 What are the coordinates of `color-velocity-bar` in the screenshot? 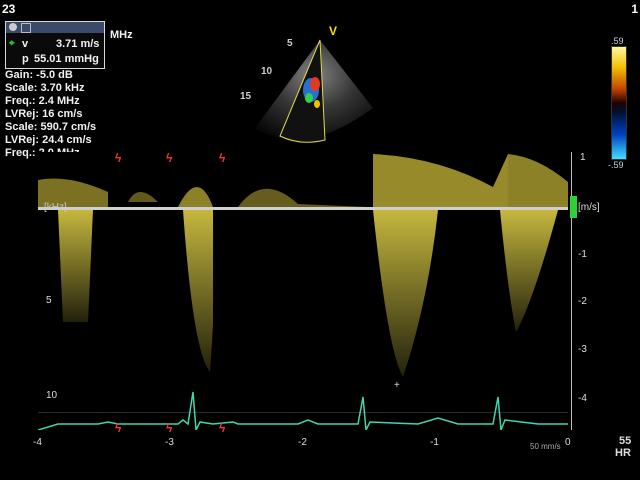 It's located at (619, 103).